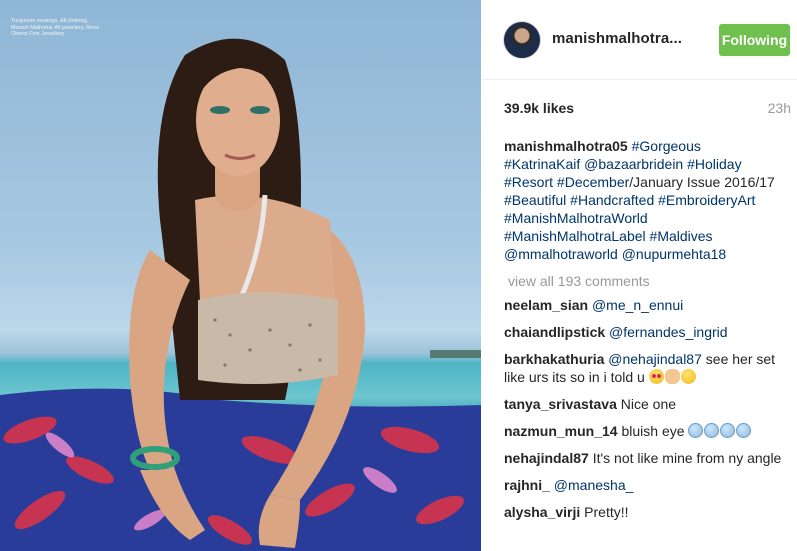  I want to click on post-time: 23h, so click(779, 108).